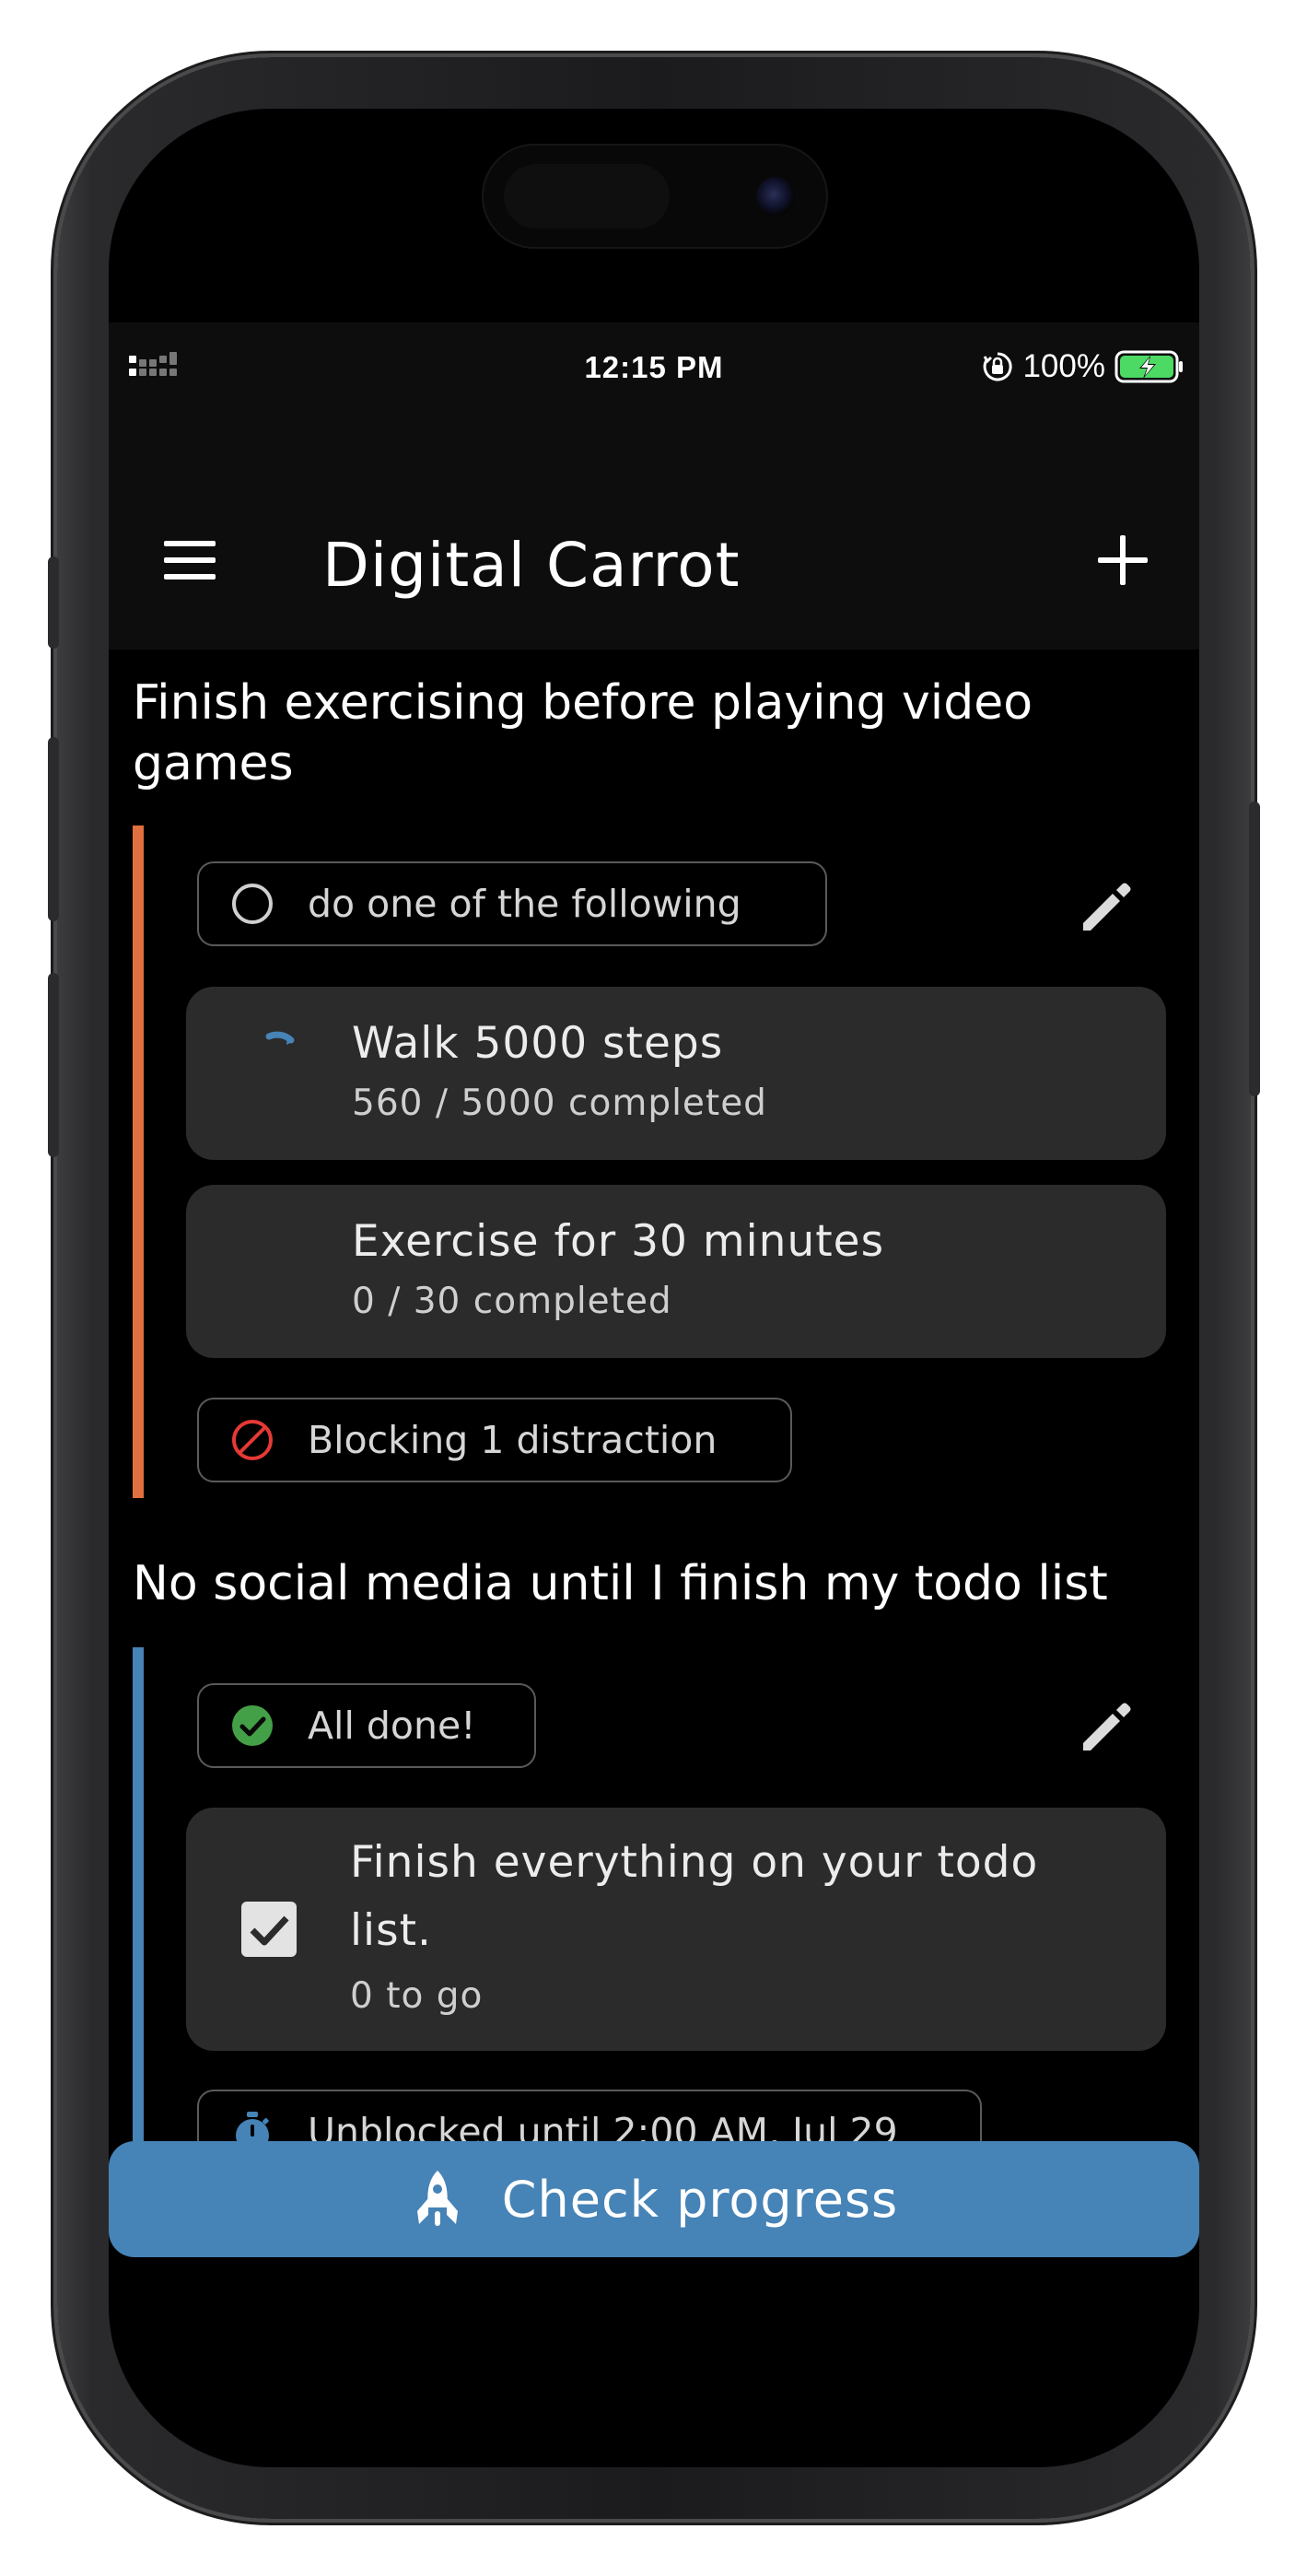  What do you see at coordinates (54, 1065) in the screenshot?
I see `volume-down-button` at bounding box center [54, 1065].